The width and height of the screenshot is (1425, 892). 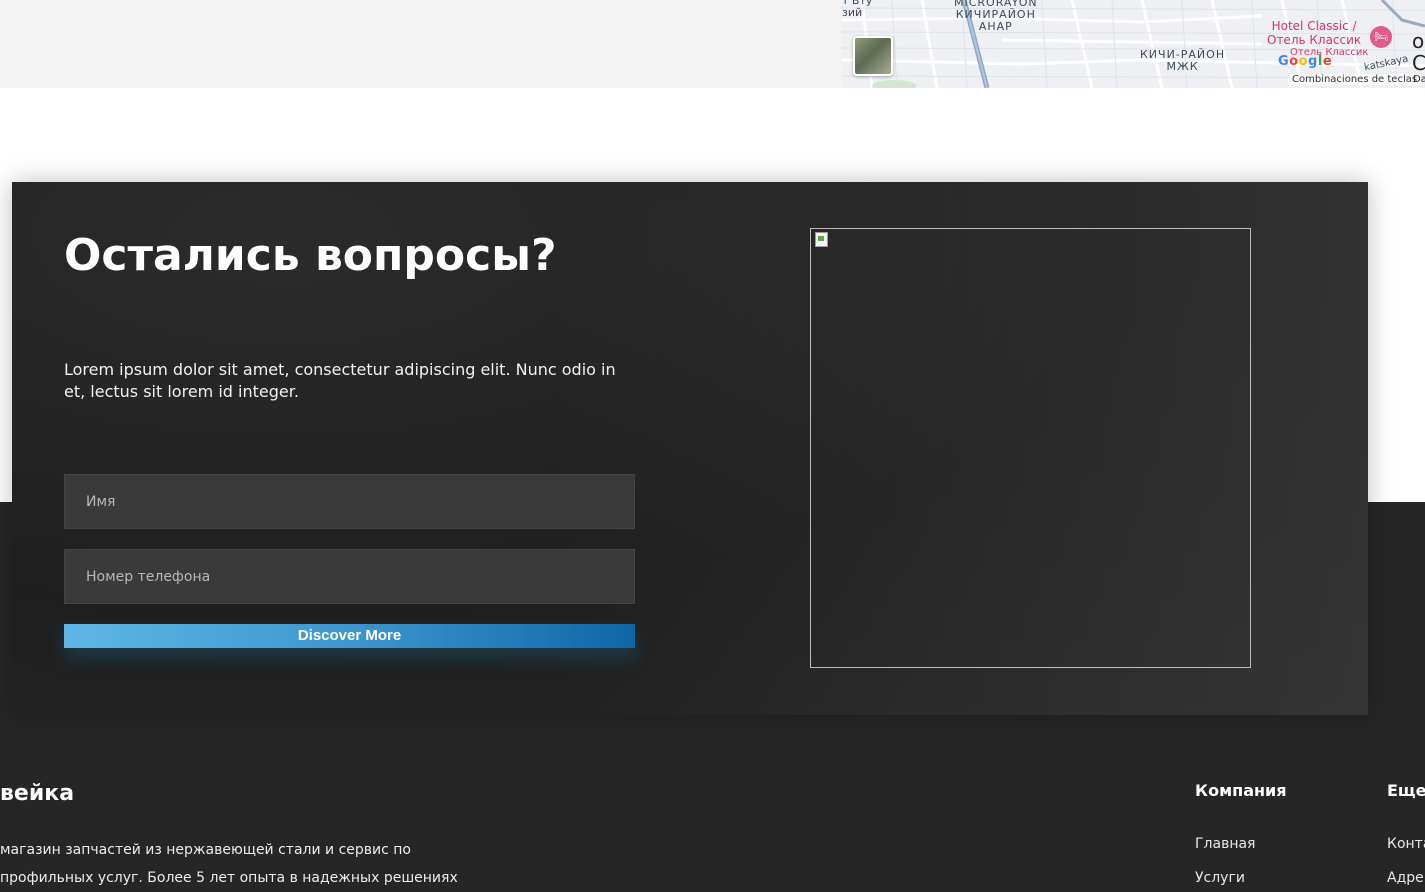 I want to click on map-label-kichi-rayon: КИЧИ-РАЙОН МЖК, so click(x=1183, y=60).